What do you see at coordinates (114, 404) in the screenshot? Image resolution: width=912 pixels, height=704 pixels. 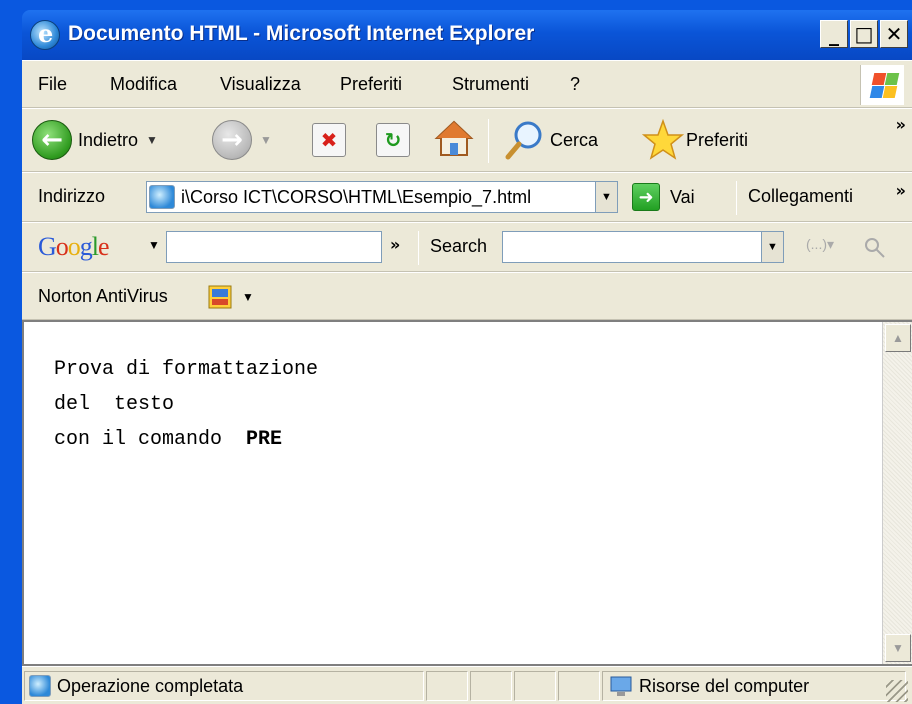 I see `pre-line-2: del testo` at bounding box center [114, 404].